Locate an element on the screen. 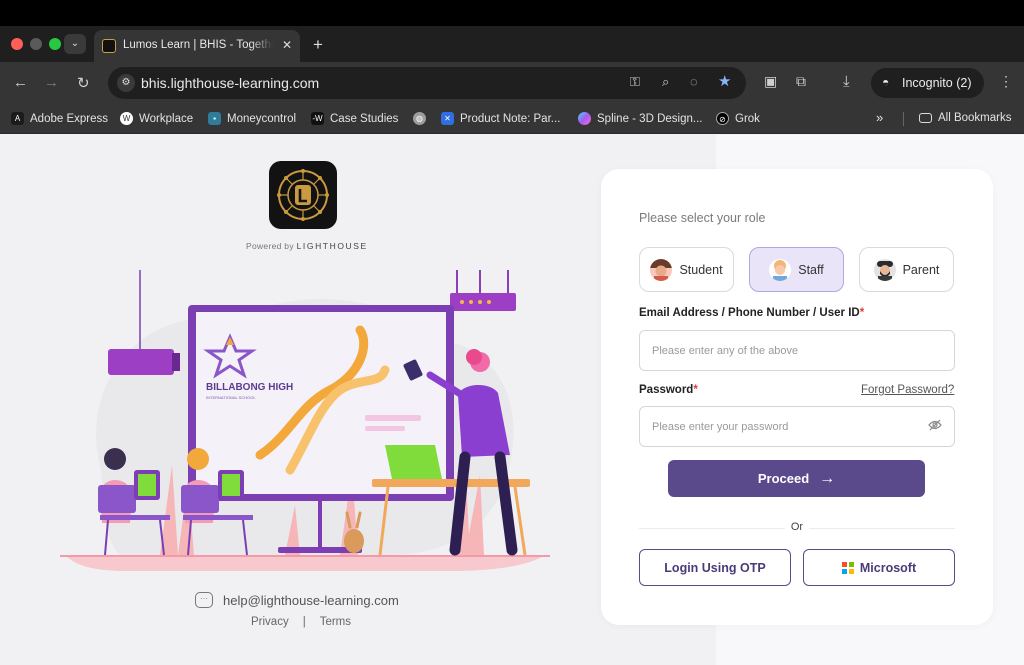 The width and height of the screenshot is (1024, 665). back-icon: ← is located at coordinates (20, 82).